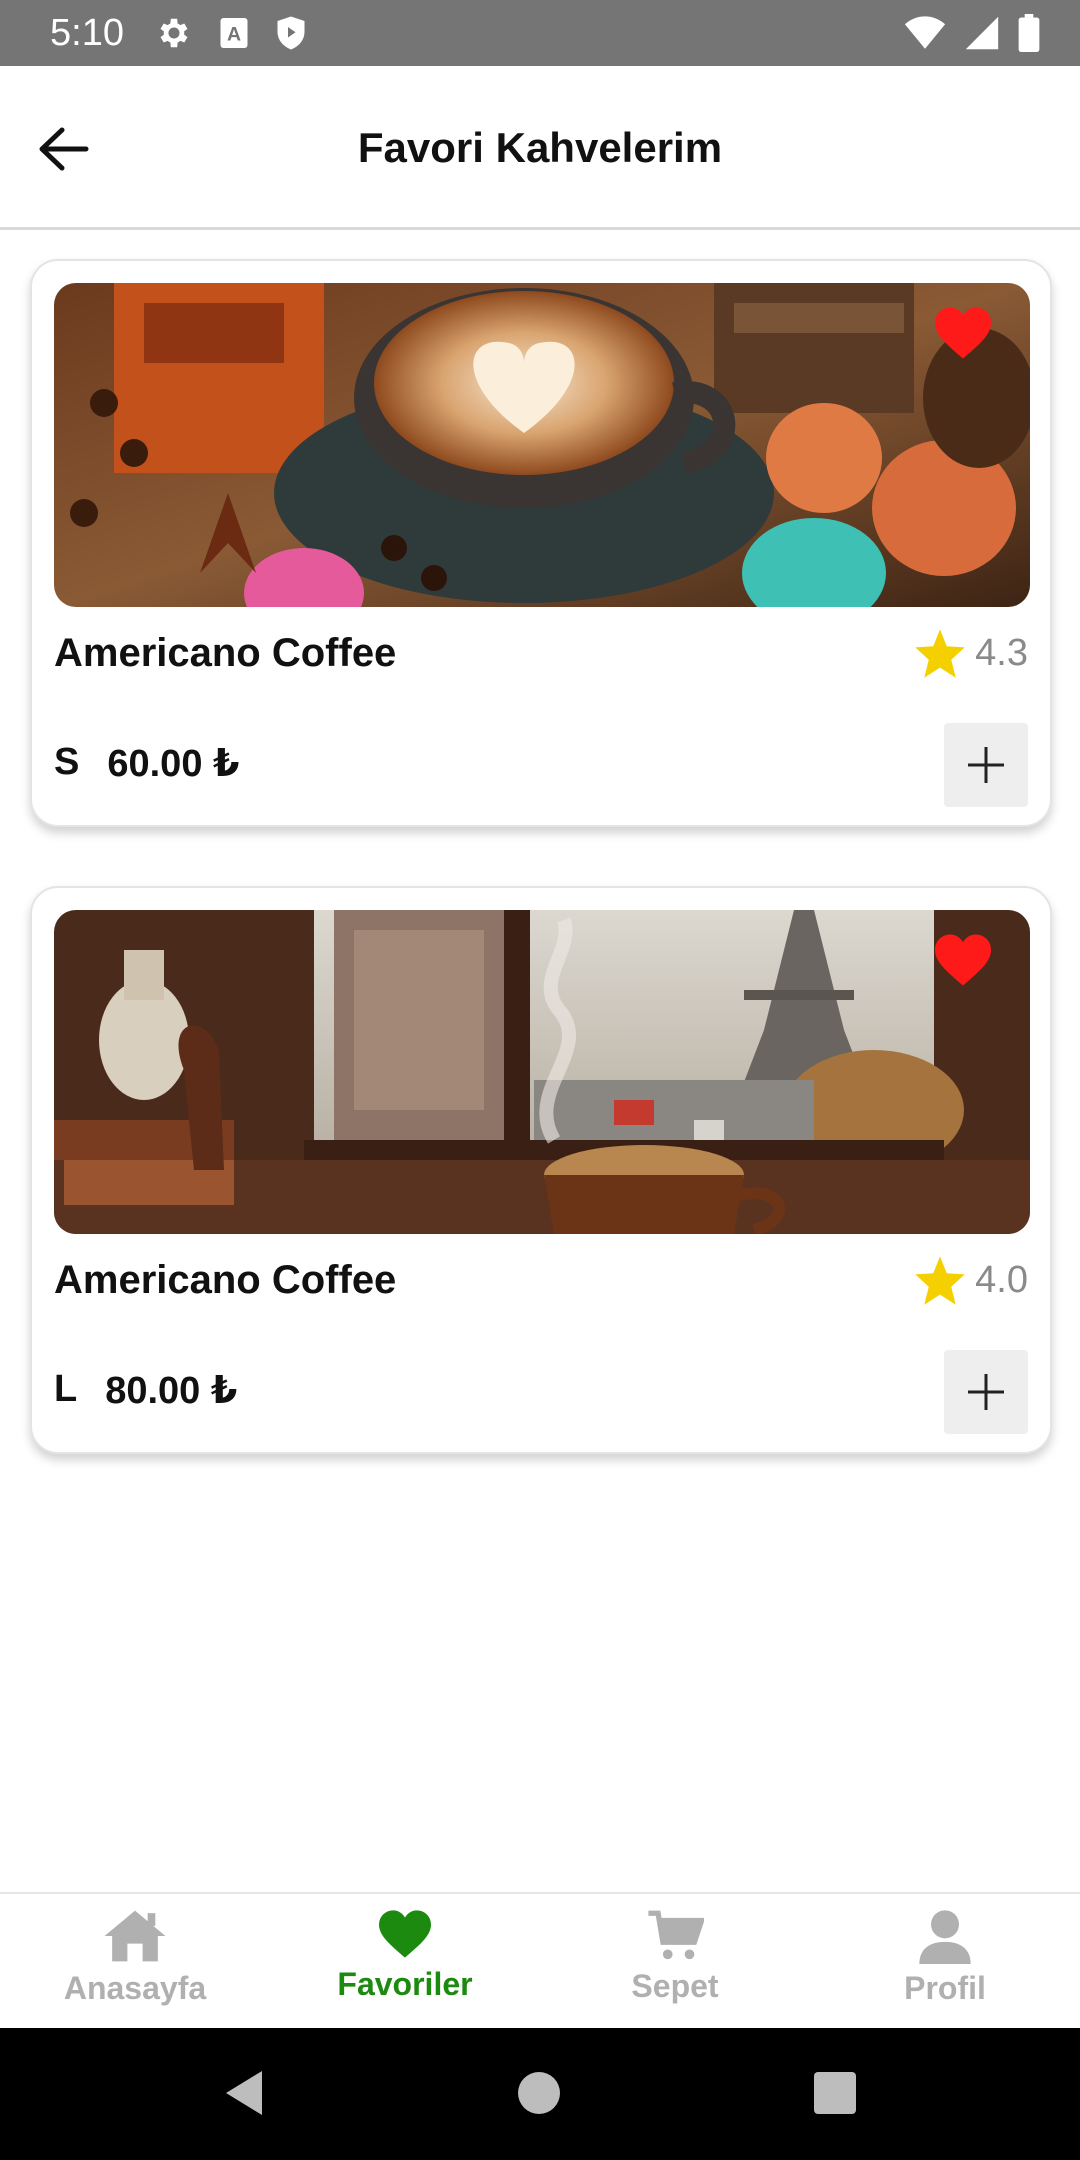 The width and height of the screenshot is (1080, 2160). I want to click on status-icons-right, so click(972, 33).